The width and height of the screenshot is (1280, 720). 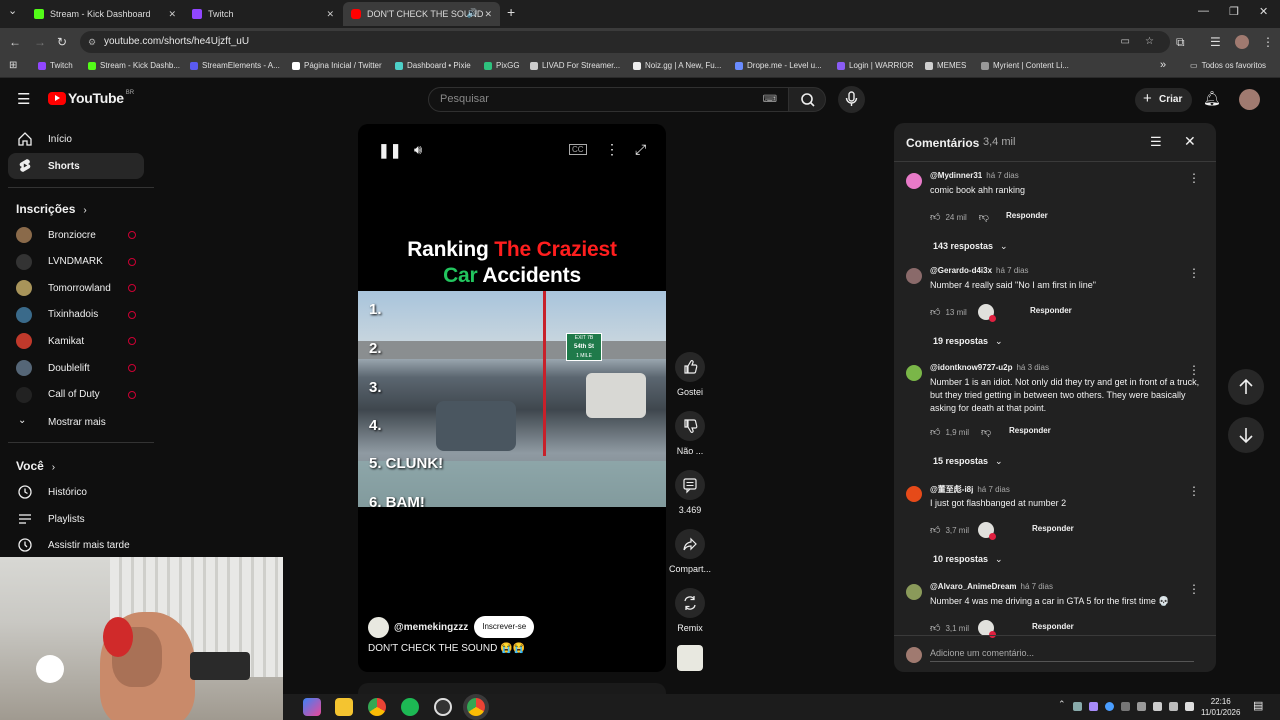 I want to click on comment-author: @Gerardo-d4i3x, so click(x=961, y=270).